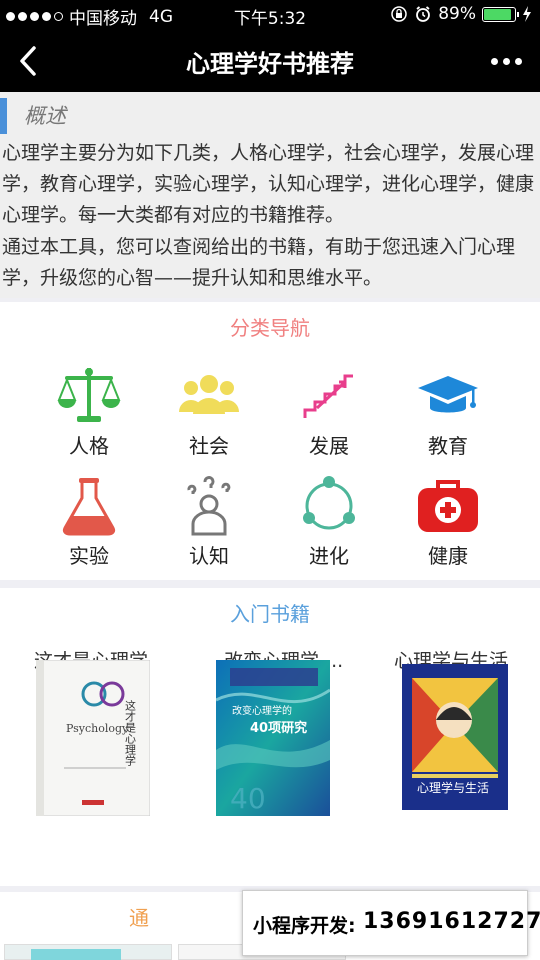 This screenshot has width=540, height=960. What do you see at coordinates (270, 64) in the screenshot?
I see `page-title: 心理学好书推荐` at bounding box center [270, 64].